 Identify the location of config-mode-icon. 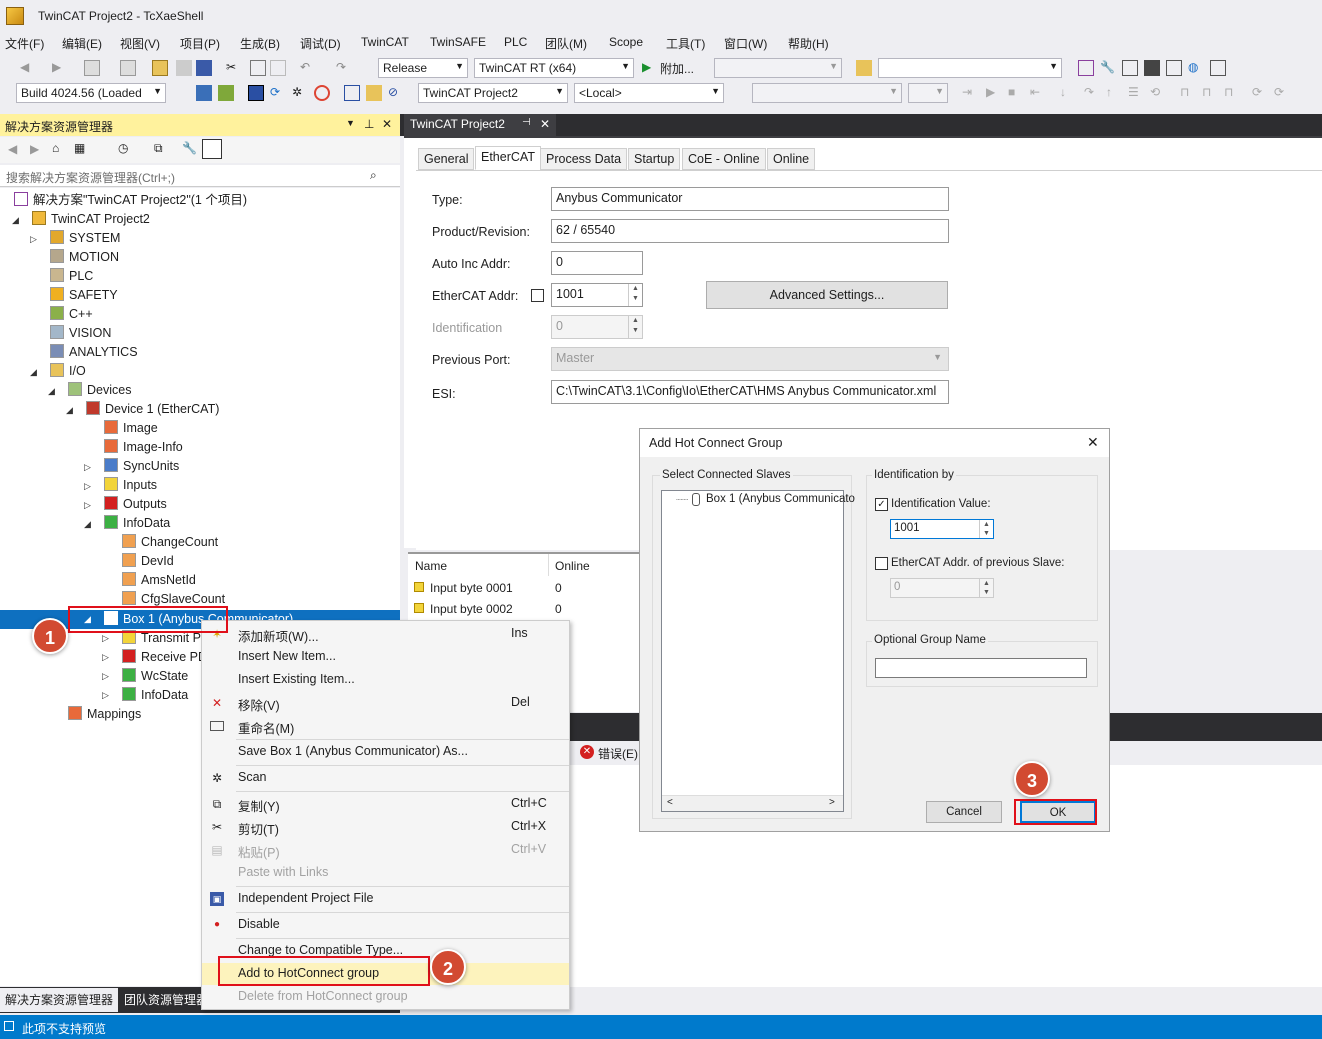
(256, 93).